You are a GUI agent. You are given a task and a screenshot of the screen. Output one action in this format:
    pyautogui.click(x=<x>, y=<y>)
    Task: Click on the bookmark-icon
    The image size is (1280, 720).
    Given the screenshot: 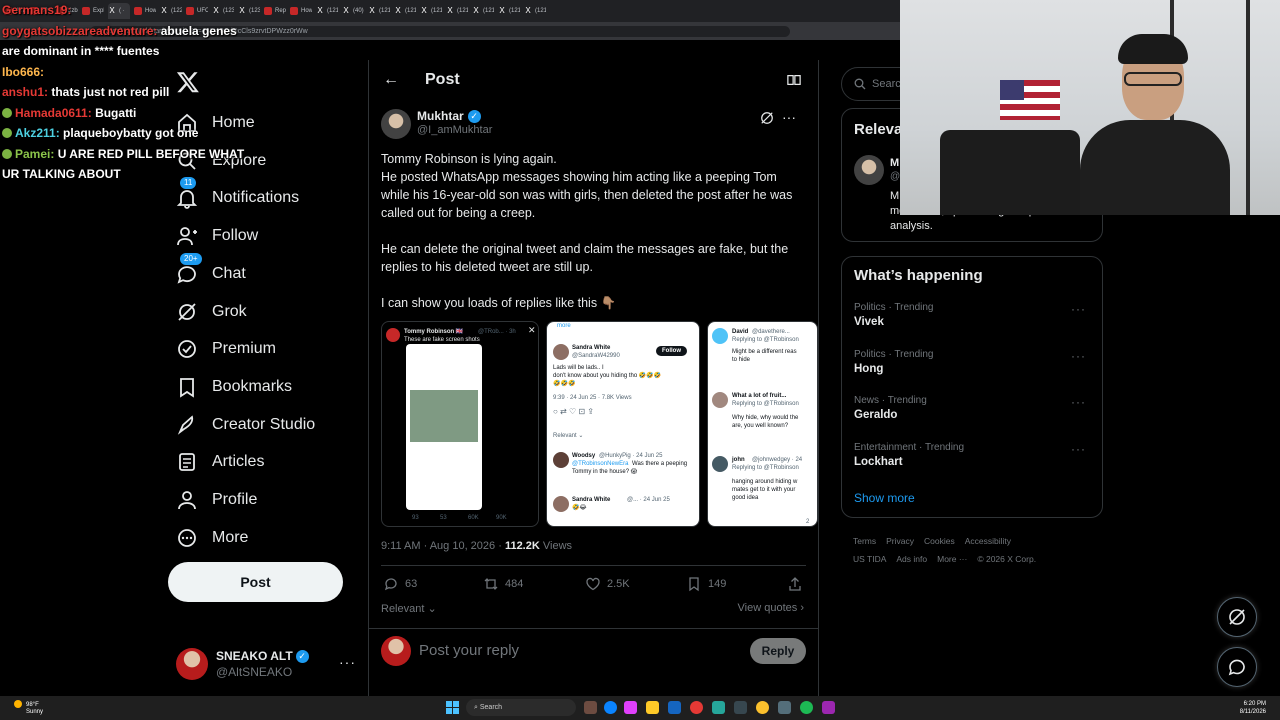 What is the action you would take?
    pyautogui.click(x=694, y=584)
    